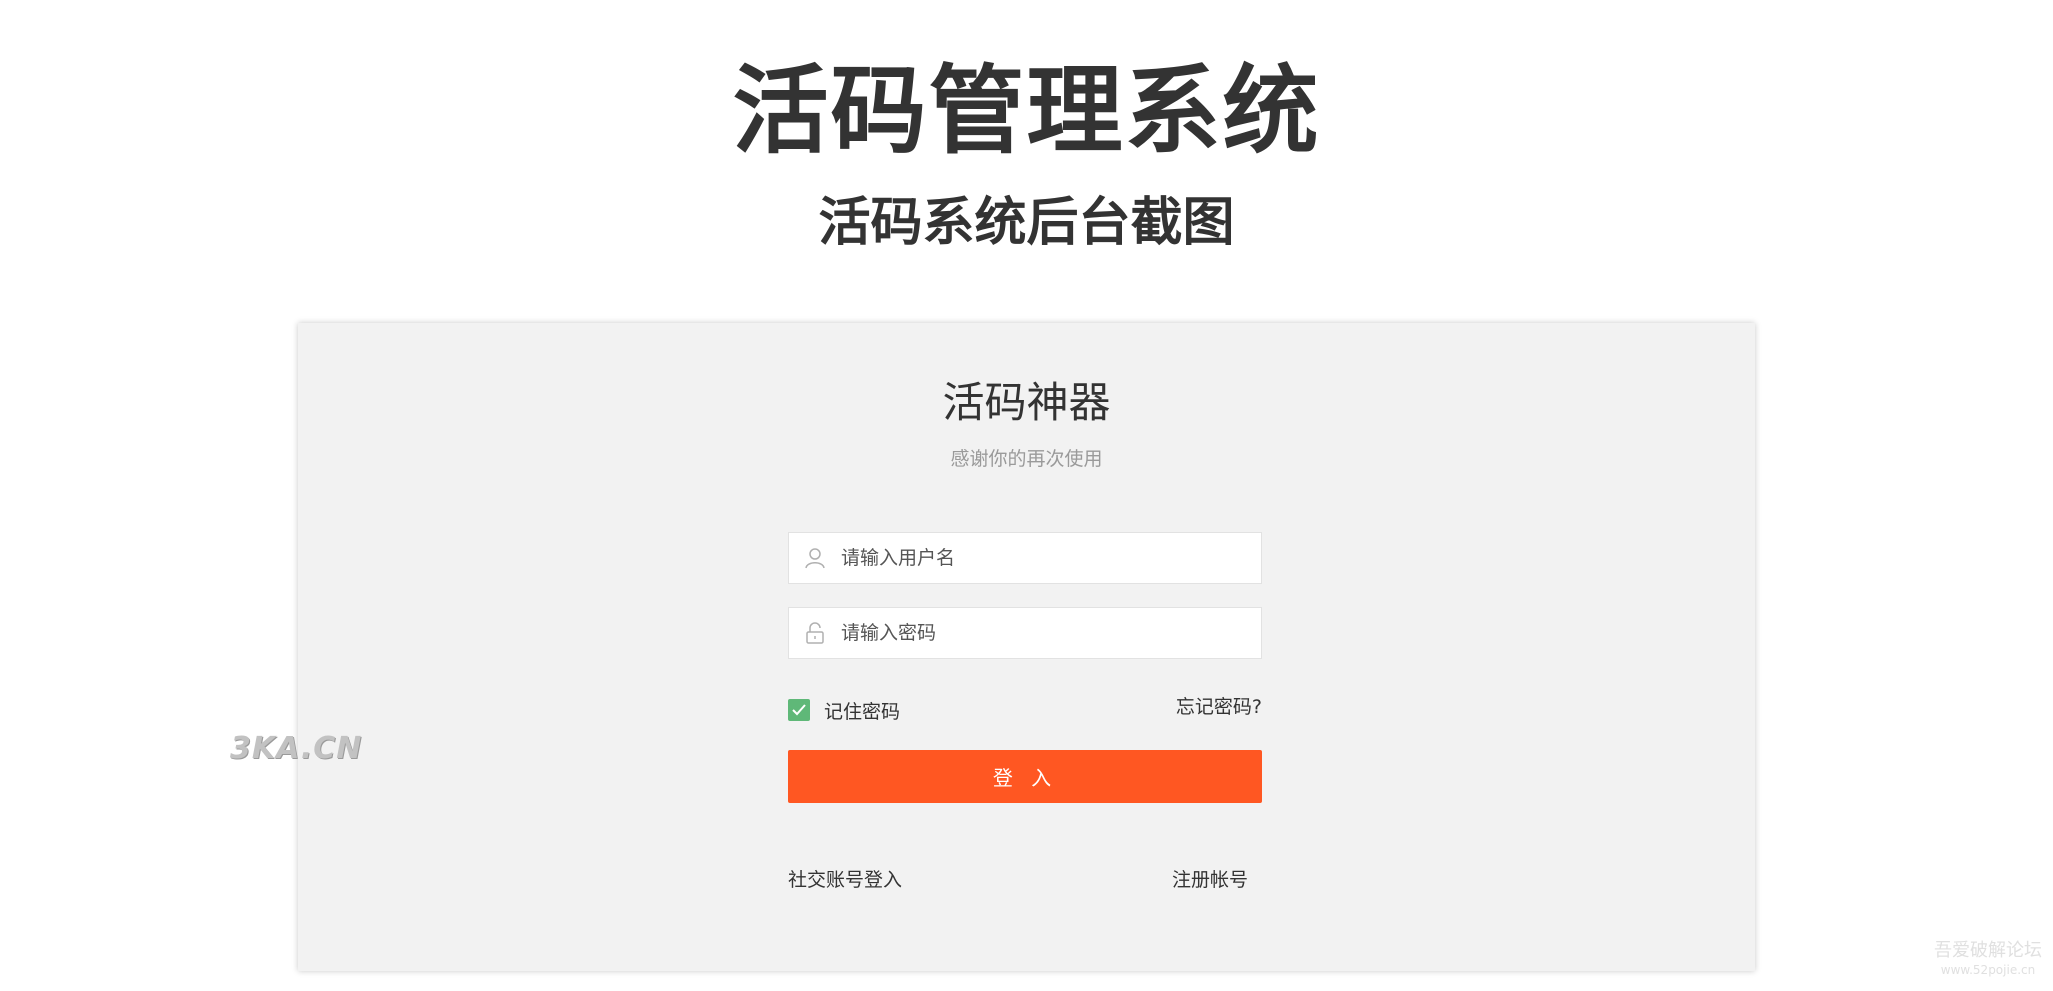  Describe the element at coordinates (815, 633) in the screenshot. I see `lock-icon` at that location.